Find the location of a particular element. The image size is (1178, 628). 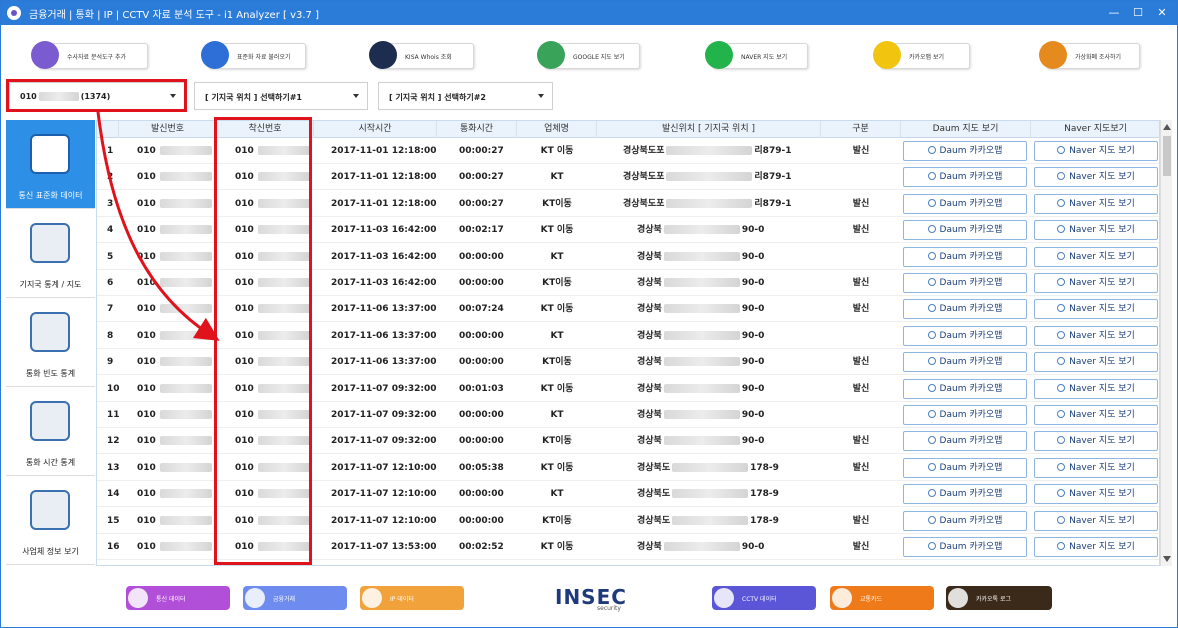

toolbar-button-label: NAVER 지도 보기 is located at coordinates (764, 57).